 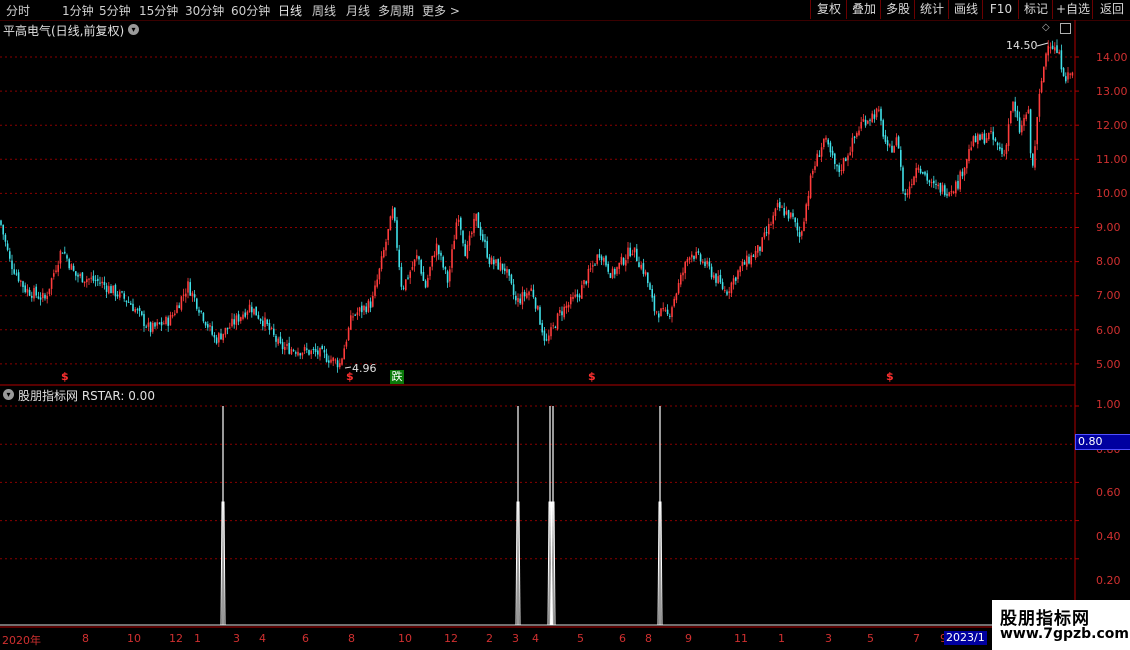 What do you see at coordinates (554, 563) in the screenshot?
I see `rstar-spike-edge` at bounding box center [554, 563].